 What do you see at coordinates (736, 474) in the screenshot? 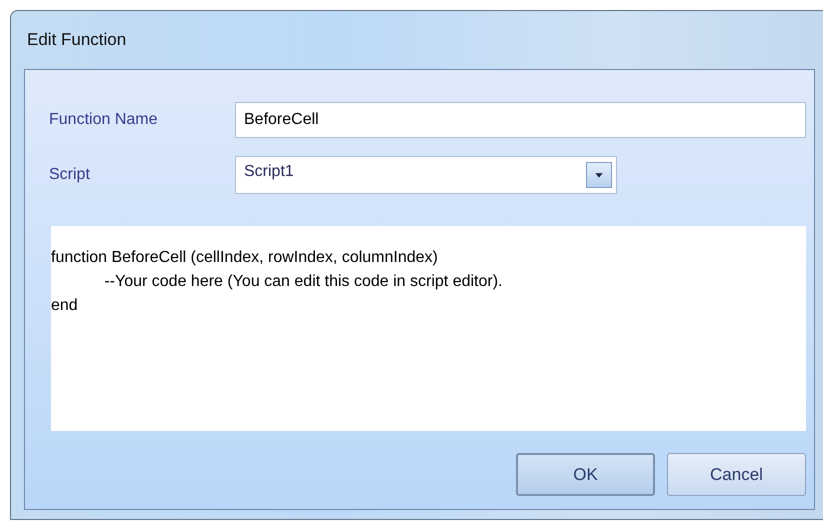
I see `dialog-button: Cancel` at bounding box center [736, 474].